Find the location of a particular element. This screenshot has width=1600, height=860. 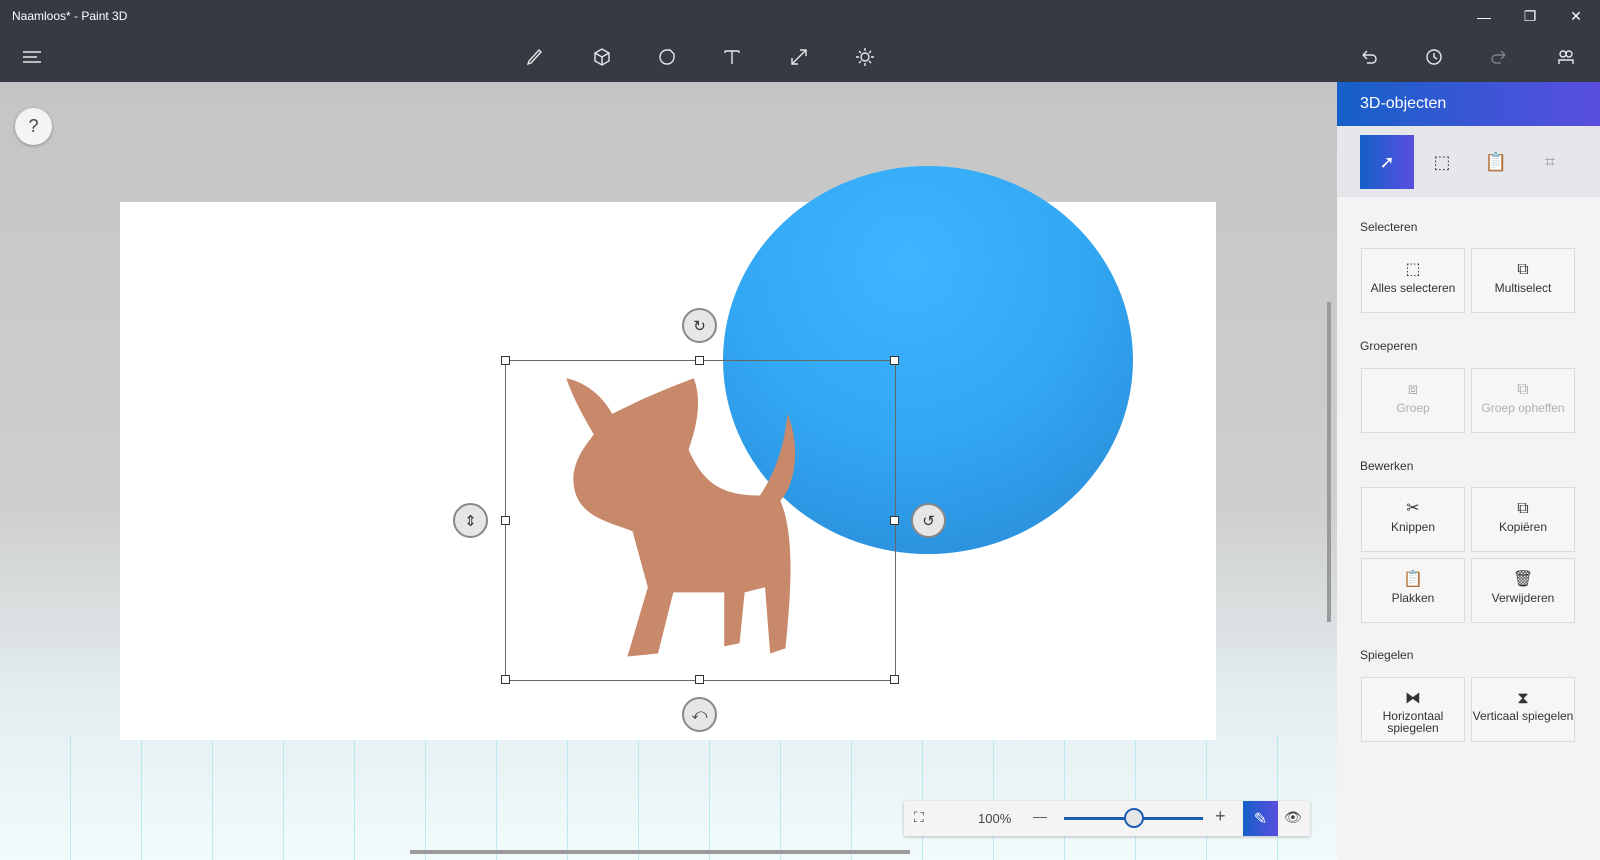

redo-icon is located at coordinates (1499, 57).